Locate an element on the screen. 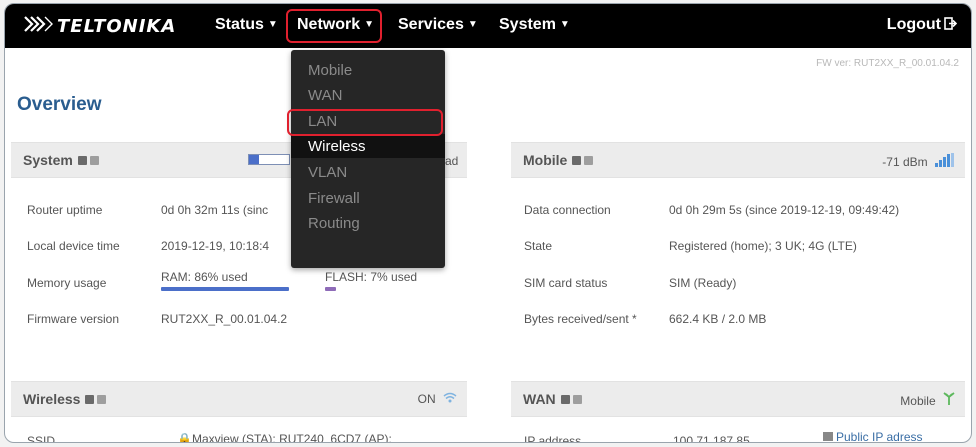  system-row-value: 0d 0h 32m 11s (sinc is located at coordinates (215, 210).